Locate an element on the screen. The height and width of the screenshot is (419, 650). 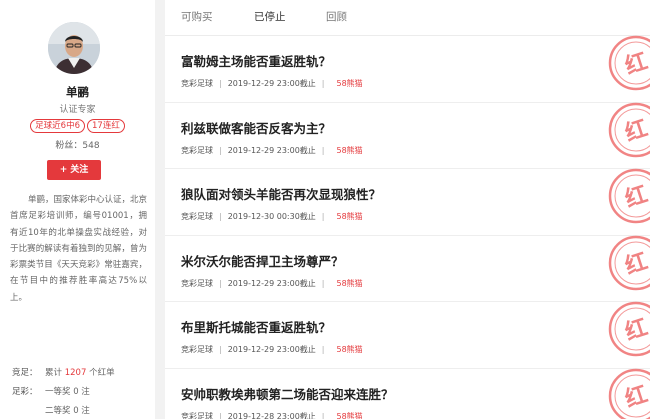
second-prize-row: 二等奖 0 注 is located at coordinates (82, 410).